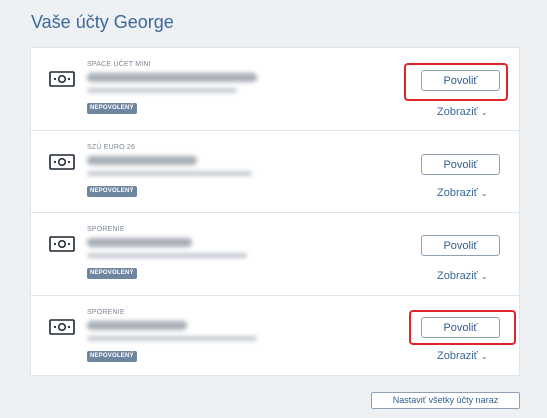 The width and height of the screenshot is (547, 418). I want to click on page-title: Vaše účty George, so click(102, 22).